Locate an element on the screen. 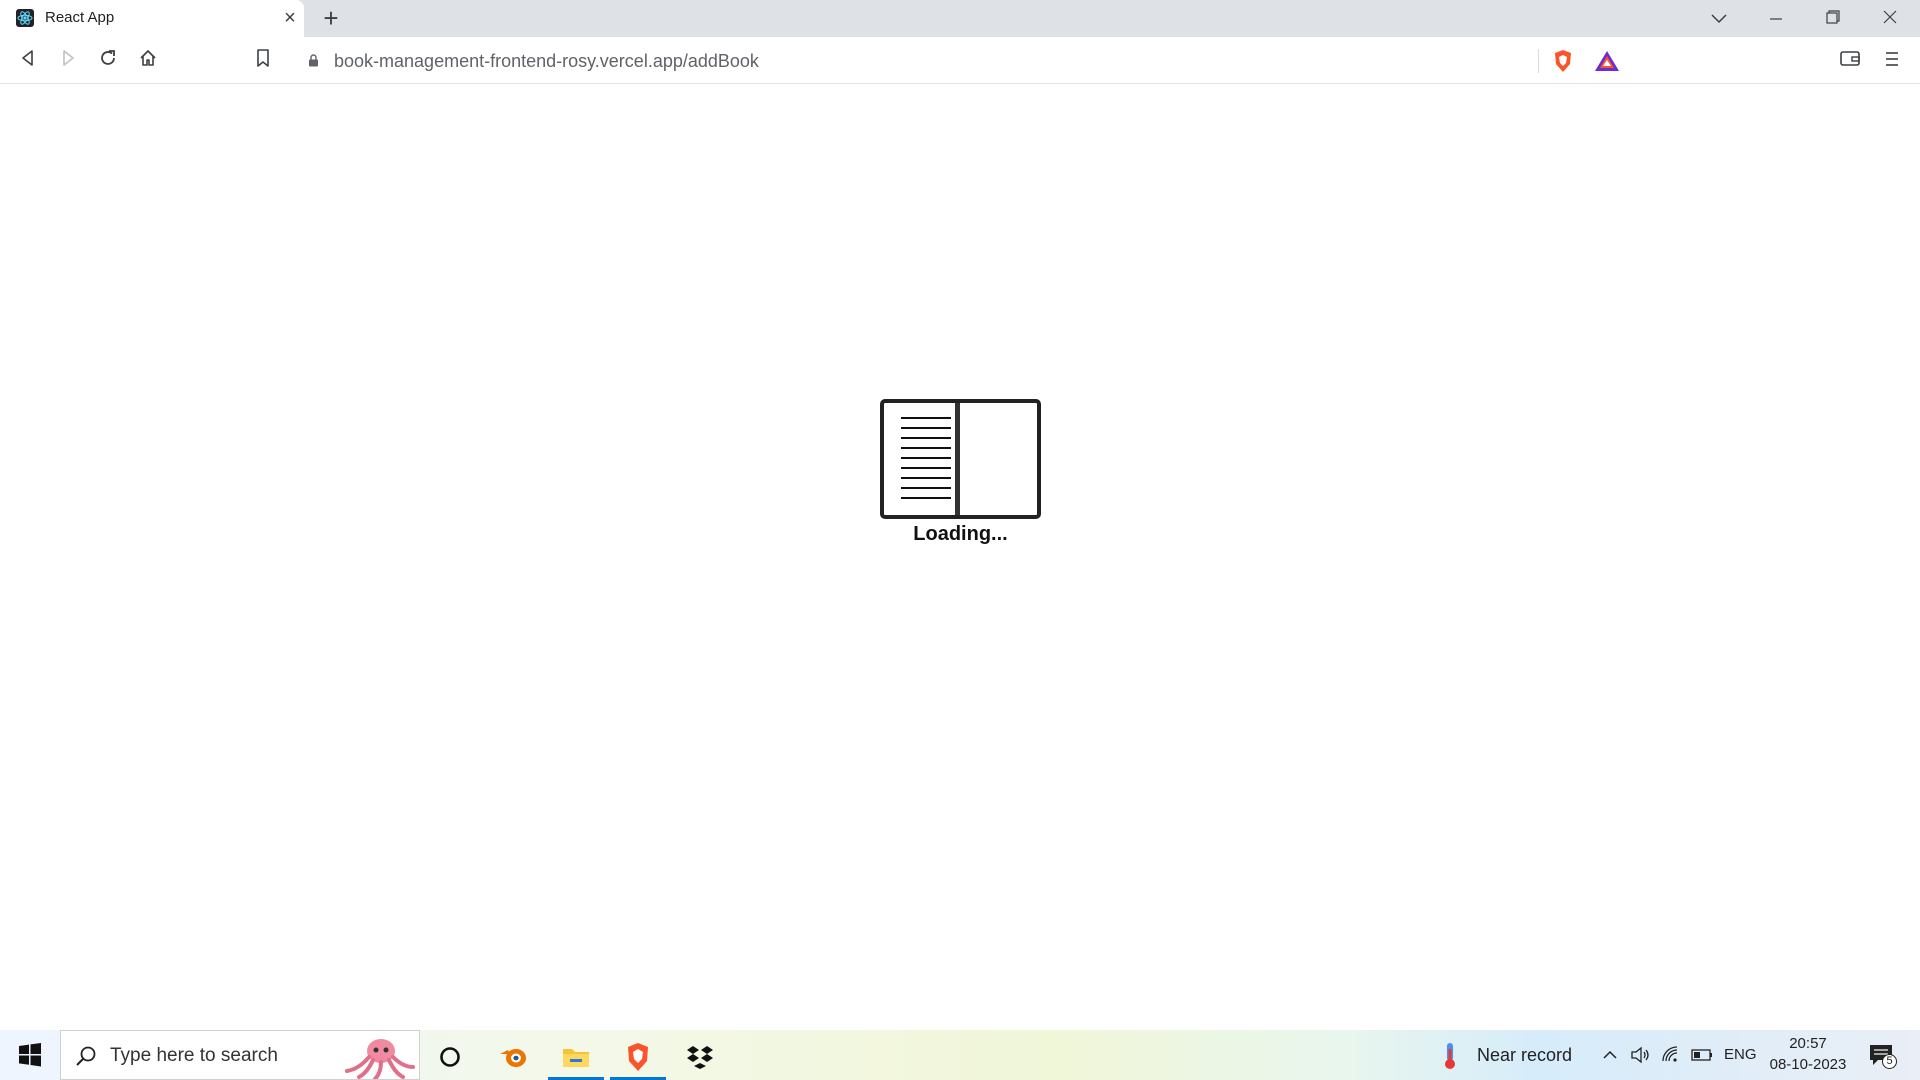 This screenshot has width=1920, height=1080. taskbar-search-box: Type here to search is located at coordinates (240, 1055).